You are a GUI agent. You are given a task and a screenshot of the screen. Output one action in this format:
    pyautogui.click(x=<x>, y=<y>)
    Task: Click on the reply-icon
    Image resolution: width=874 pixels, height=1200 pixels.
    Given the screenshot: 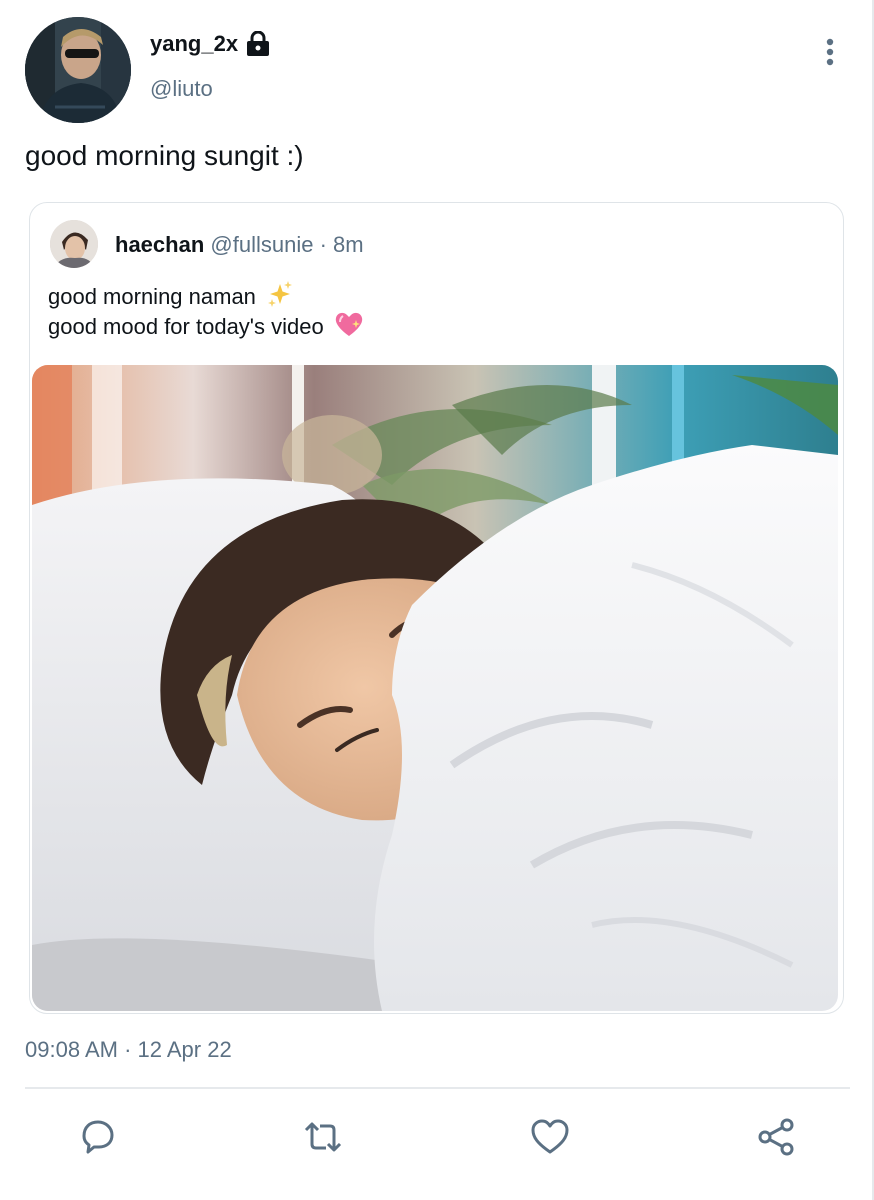 What is the action you would take?
    pyautogui.click(x=97, y=1141)
    